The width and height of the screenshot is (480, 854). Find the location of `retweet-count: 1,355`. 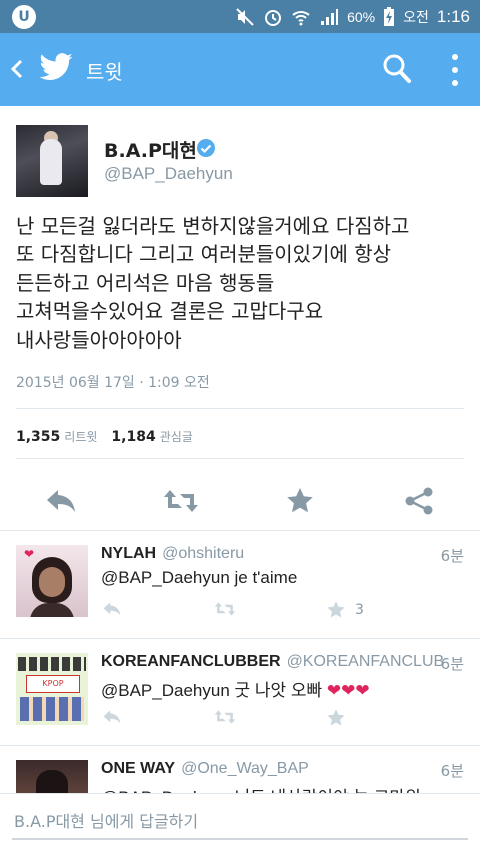

retweet-count: 1,355 is located at coordinates (38, 437).